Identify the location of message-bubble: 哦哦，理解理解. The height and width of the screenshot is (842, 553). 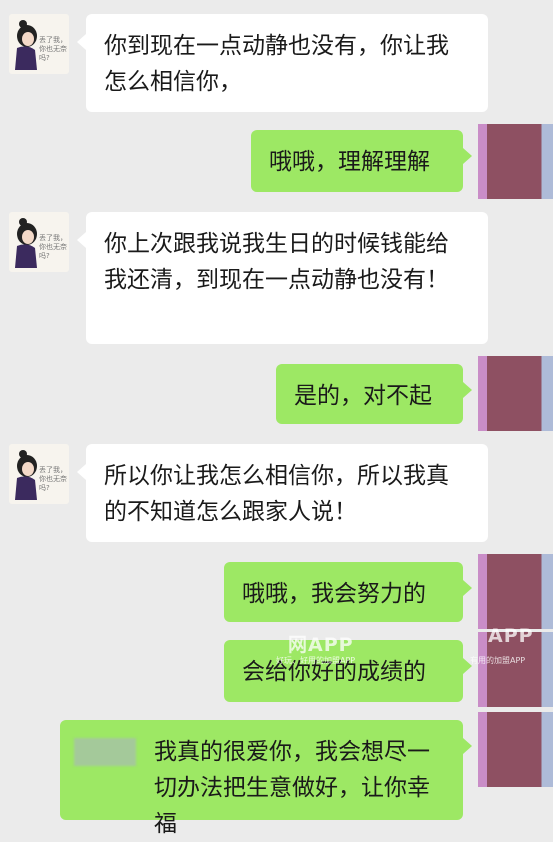
(361, 161).